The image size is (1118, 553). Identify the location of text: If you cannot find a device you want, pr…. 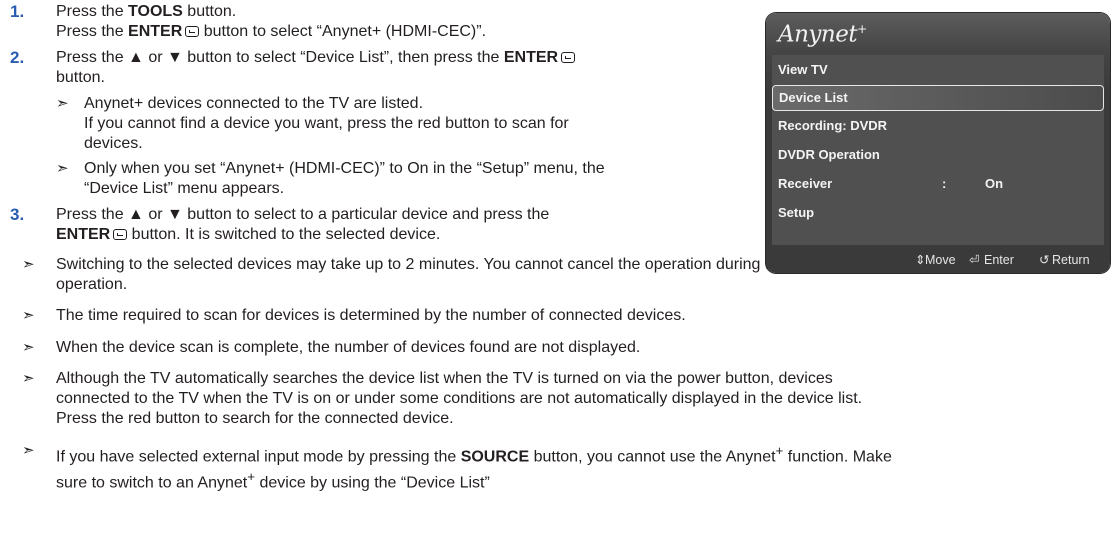
(326, 123).